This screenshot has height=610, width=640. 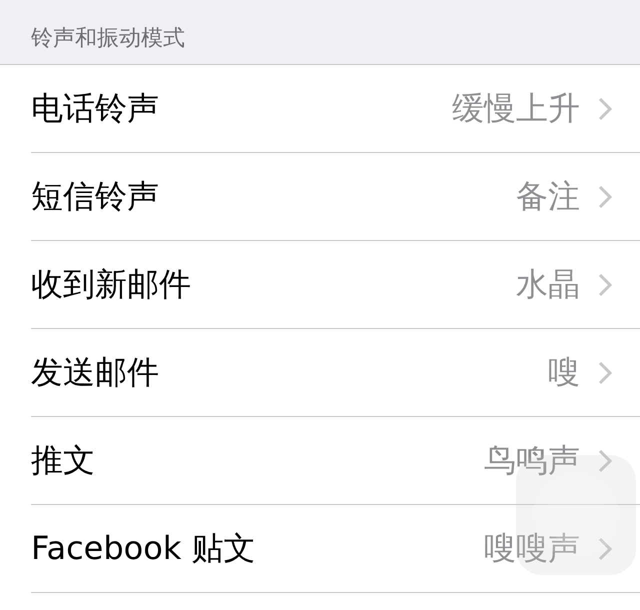 What do you see at coordinates (95, 196) in the screenshot?
I see `row-label: 短信铃声` at bounding box center [95, 196].